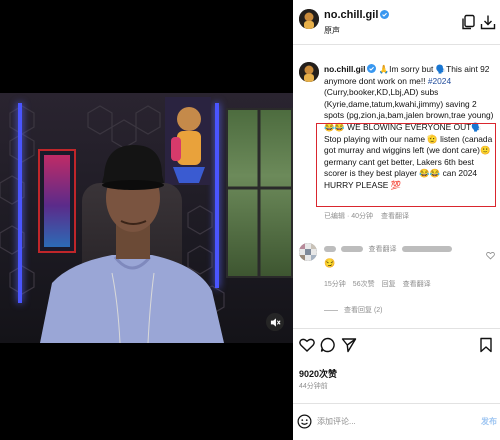 Image resolution: width=500 pixels, height=440 pixels. I want to click on like-count: 9020次赞, so click(318, 373).